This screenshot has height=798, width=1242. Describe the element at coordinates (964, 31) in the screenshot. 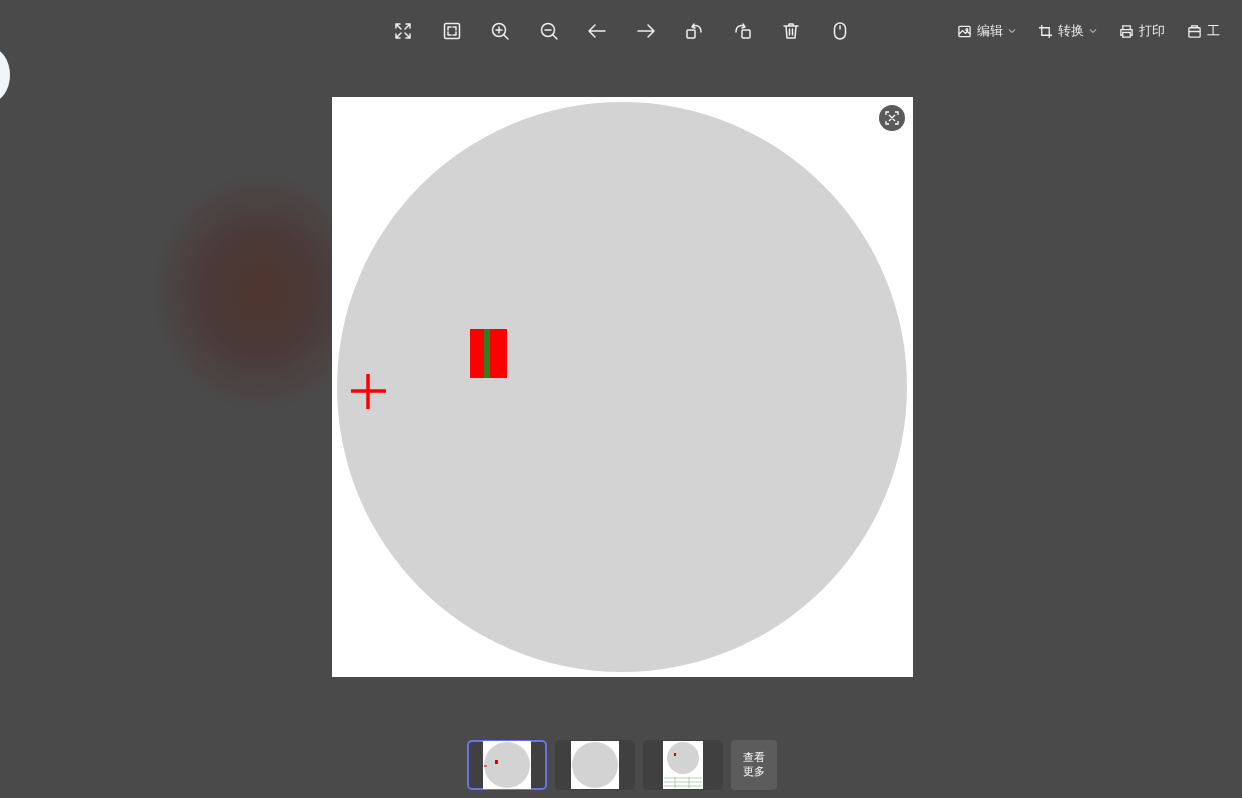

I see `image-edit-icon` at that location.